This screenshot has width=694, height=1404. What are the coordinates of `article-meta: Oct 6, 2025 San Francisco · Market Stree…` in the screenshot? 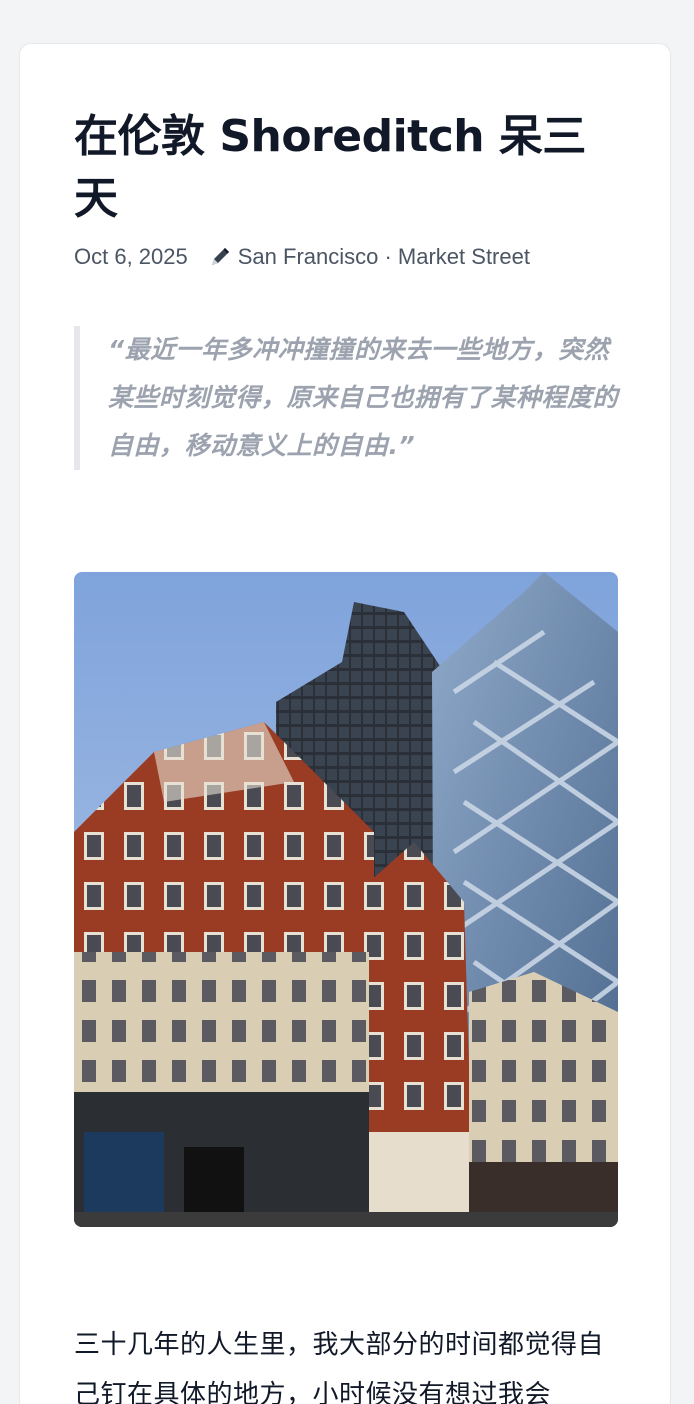 It's located at (302, 257).